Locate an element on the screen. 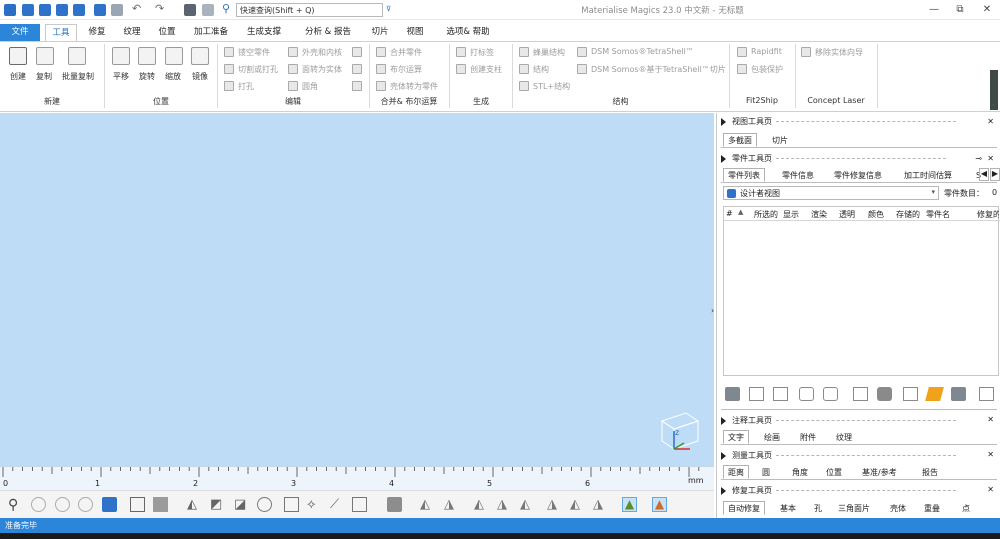 Image resolution: width=1000 pixels, height=539 pixels. maximize-button: ⧉ is located at coordinates (960, 9).